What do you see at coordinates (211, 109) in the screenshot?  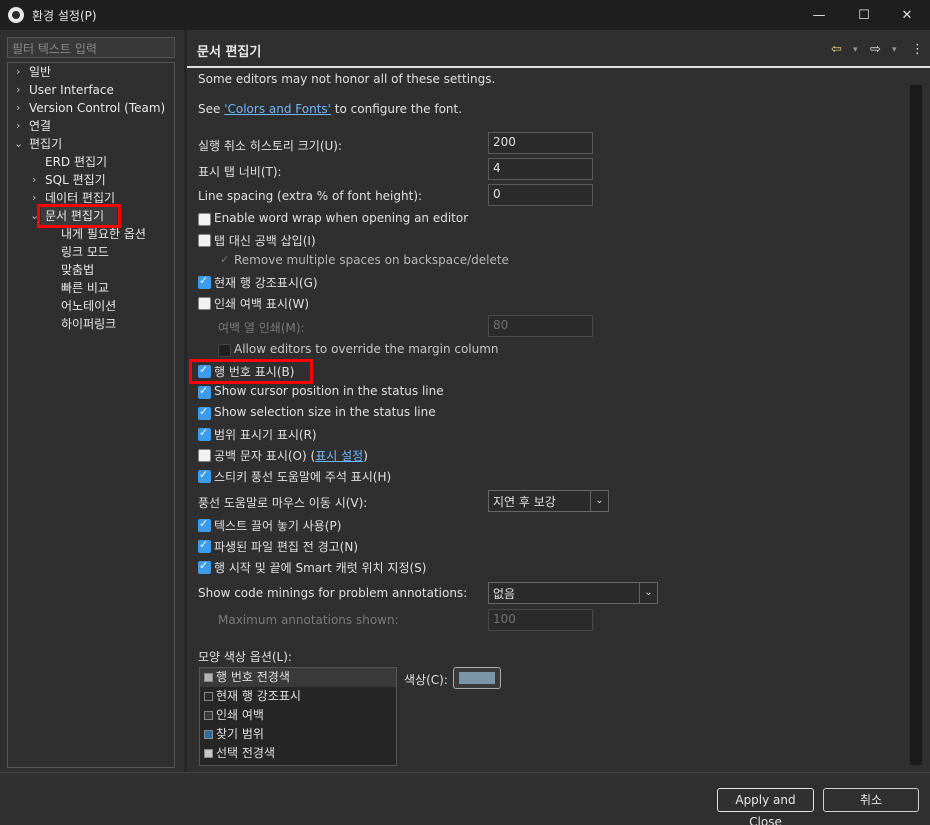 I see `font-see-text: See` at bounding box center [211, 109].